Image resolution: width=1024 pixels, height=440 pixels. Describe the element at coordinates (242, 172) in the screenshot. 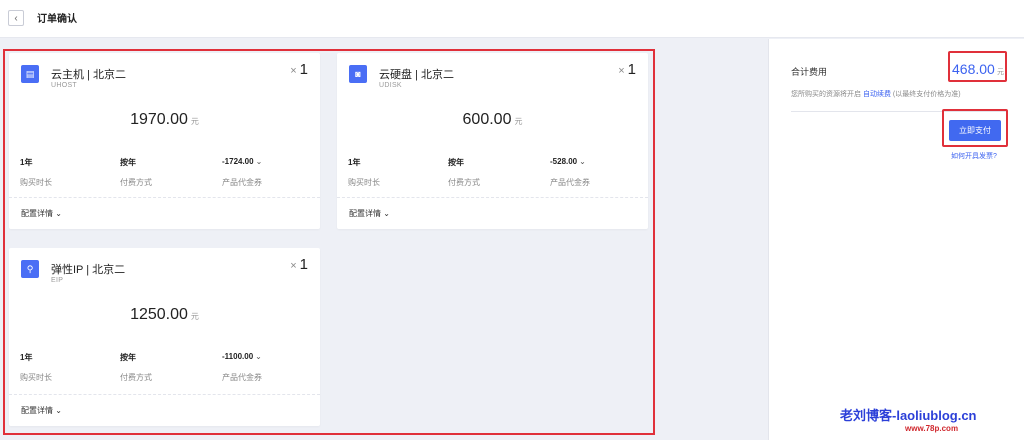

I see `coupon-field: -1724.00 ⌄ 产品代金券` at that location.